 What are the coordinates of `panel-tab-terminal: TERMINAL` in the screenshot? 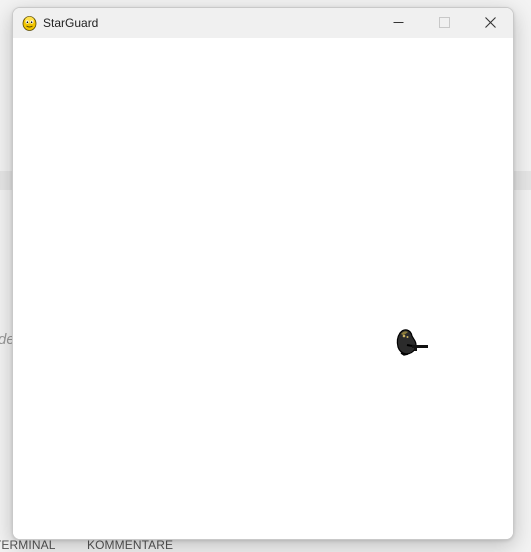 It's located at (27, 545).